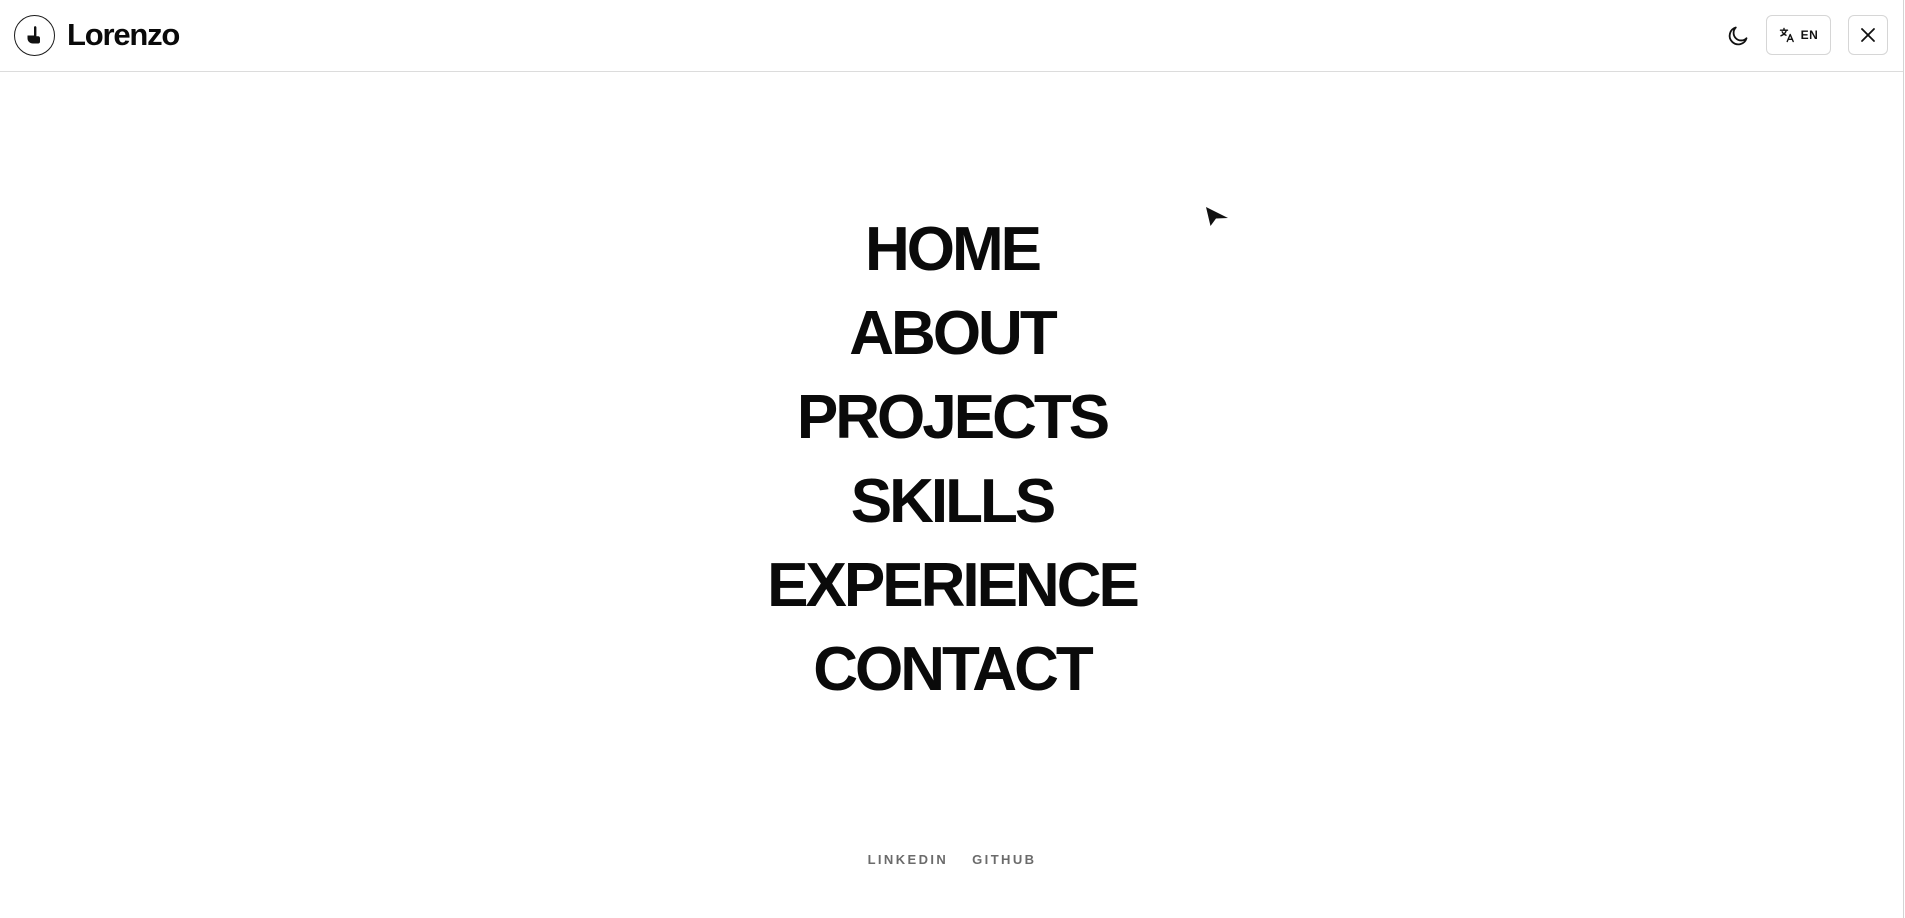 This screenshot has height=918, width=1905. What do you see at coordinates (952, 859) in the screenshot?
I see `social-links: LINKEDIN GITHUB` at bounding box center [952, 859].